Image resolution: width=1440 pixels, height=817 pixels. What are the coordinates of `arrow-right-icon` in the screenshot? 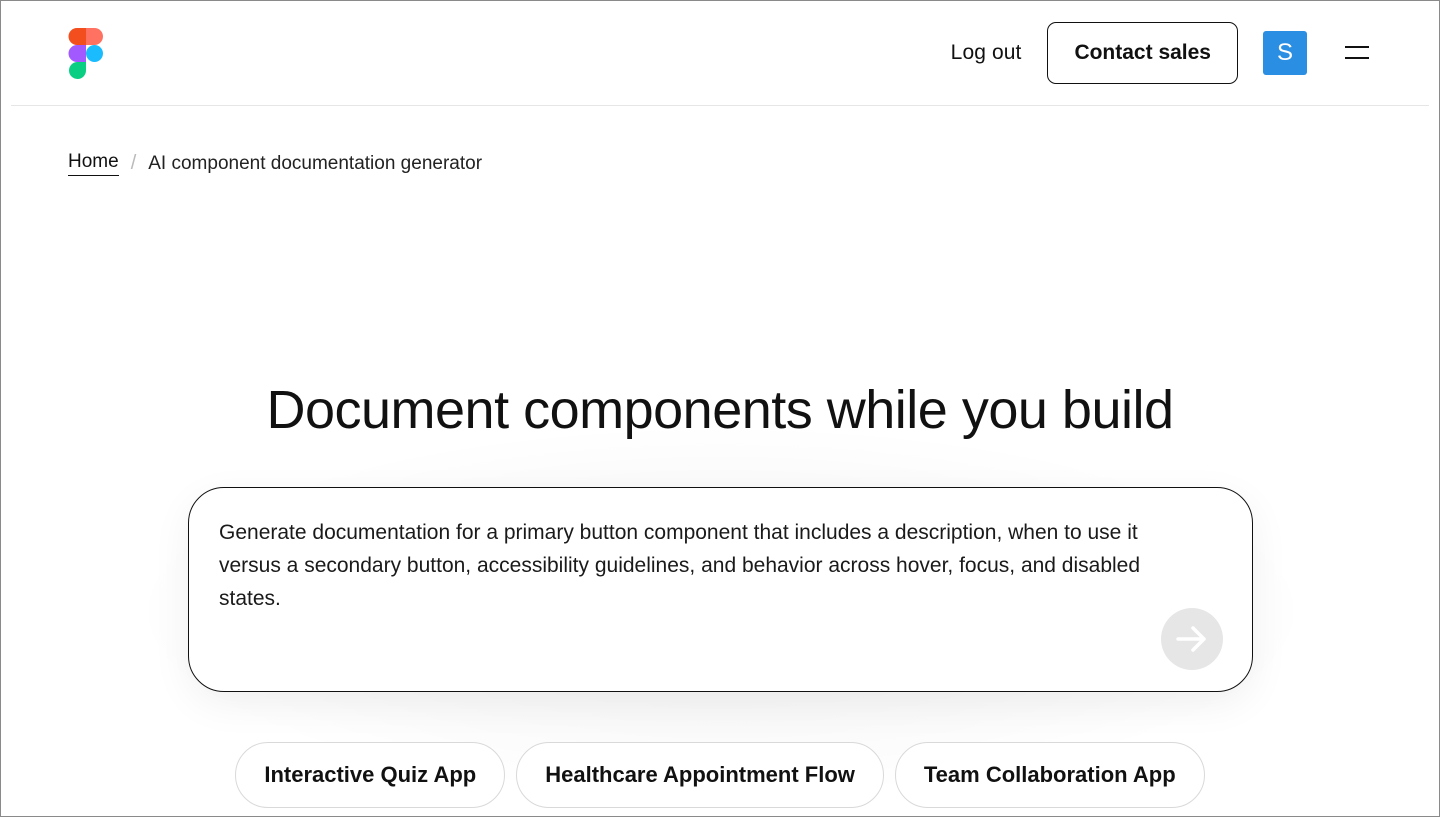 It's located at (1191, 639).